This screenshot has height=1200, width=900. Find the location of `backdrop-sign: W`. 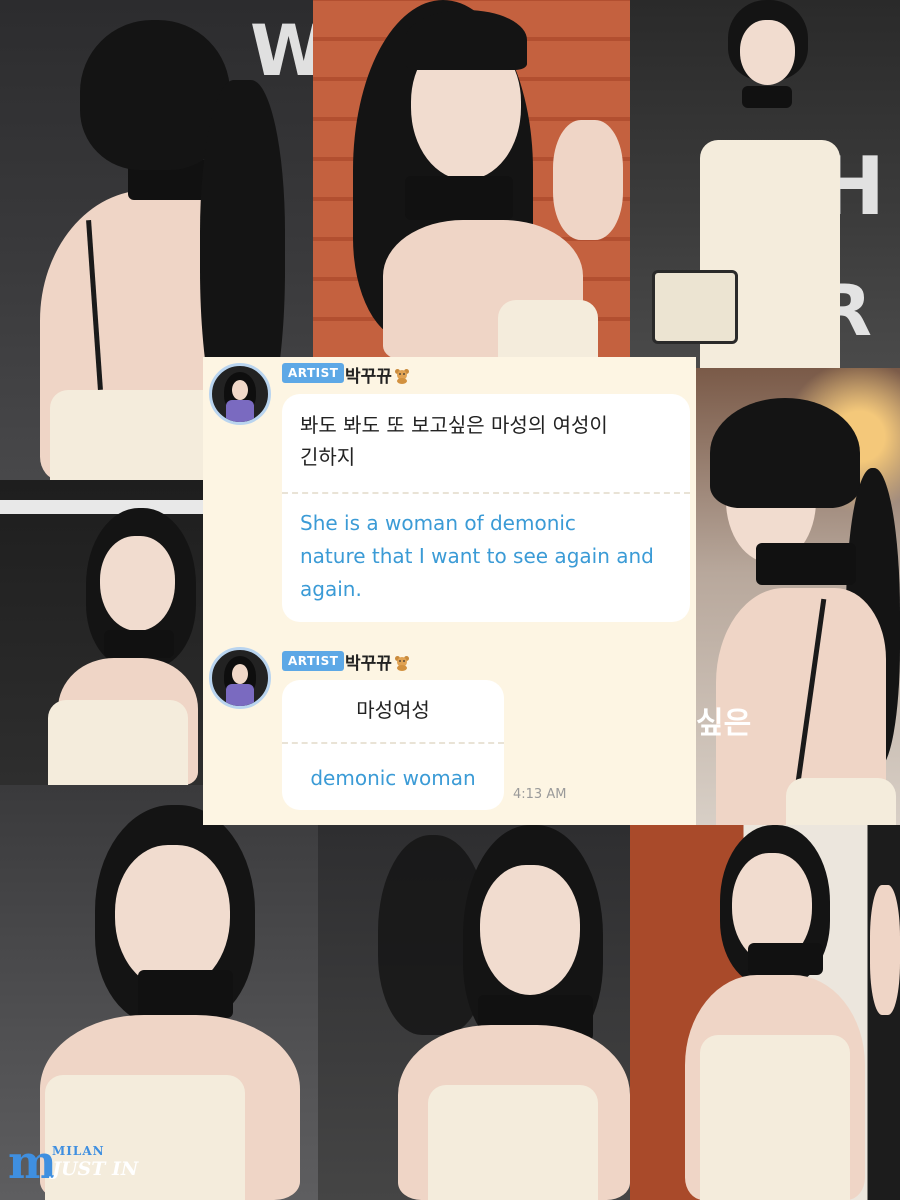

backdrop-sign: W is located at coordinates (281, 51).